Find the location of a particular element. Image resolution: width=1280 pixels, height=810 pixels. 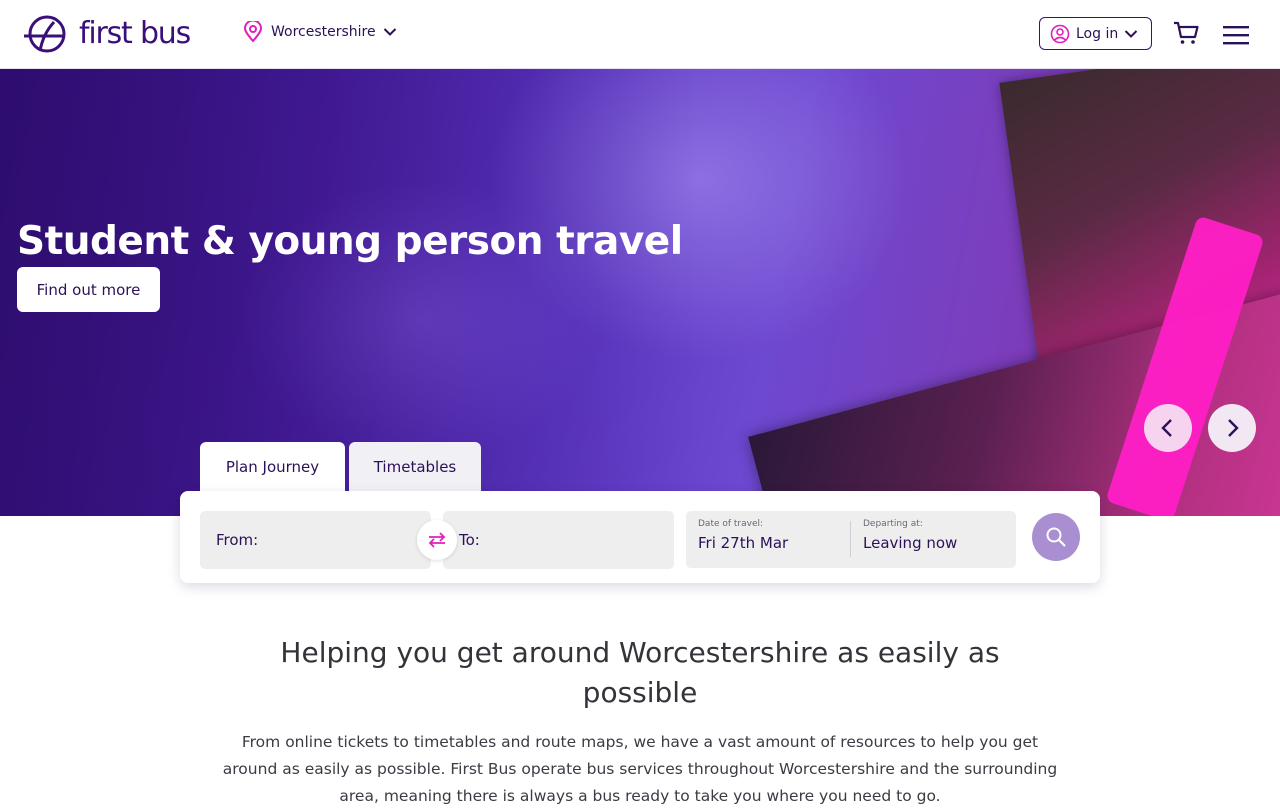

search-icon is located at coordinates (1056, 537).